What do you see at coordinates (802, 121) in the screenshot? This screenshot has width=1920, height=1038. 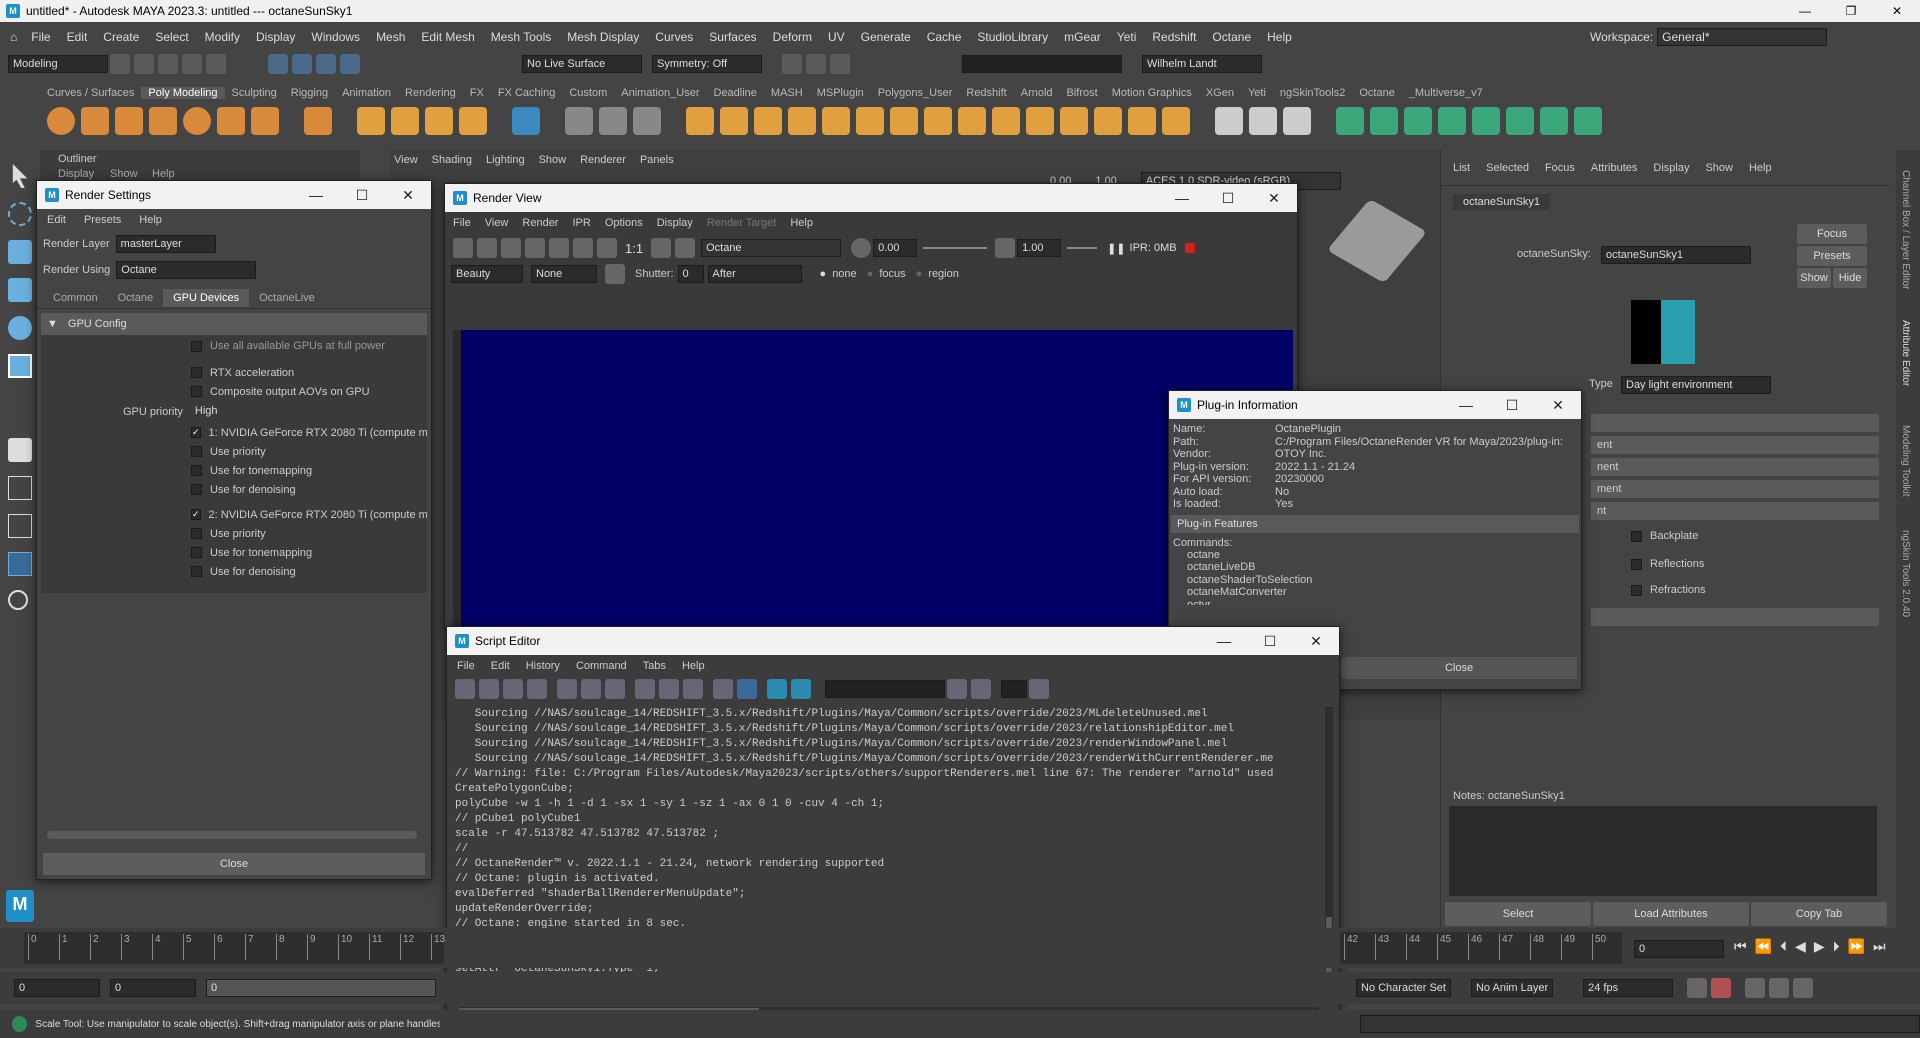 I see `fill-hole-icon` at bounding box center [802, 121].